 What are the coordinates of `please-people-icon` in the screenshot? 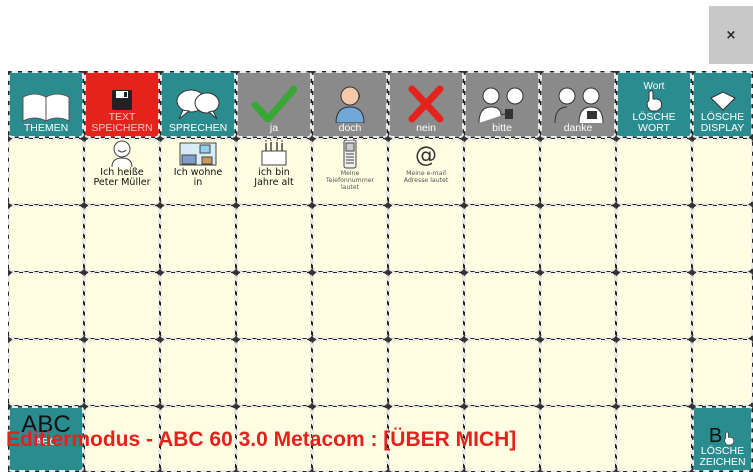 It's located at (501, 105).